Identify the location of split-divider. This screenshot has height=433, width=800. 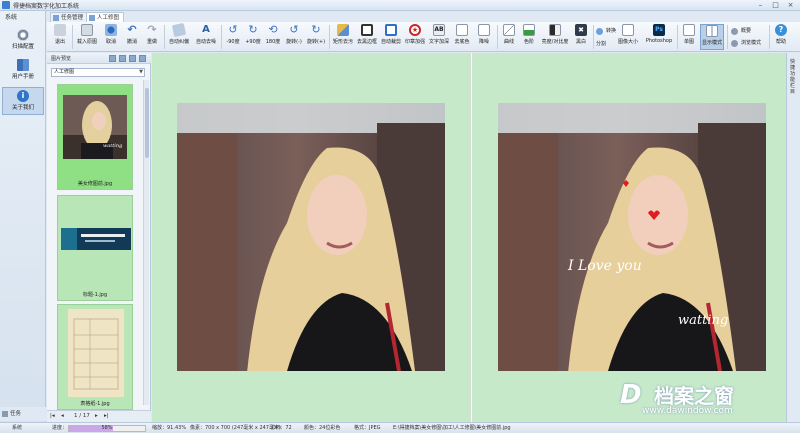
(471, 237).